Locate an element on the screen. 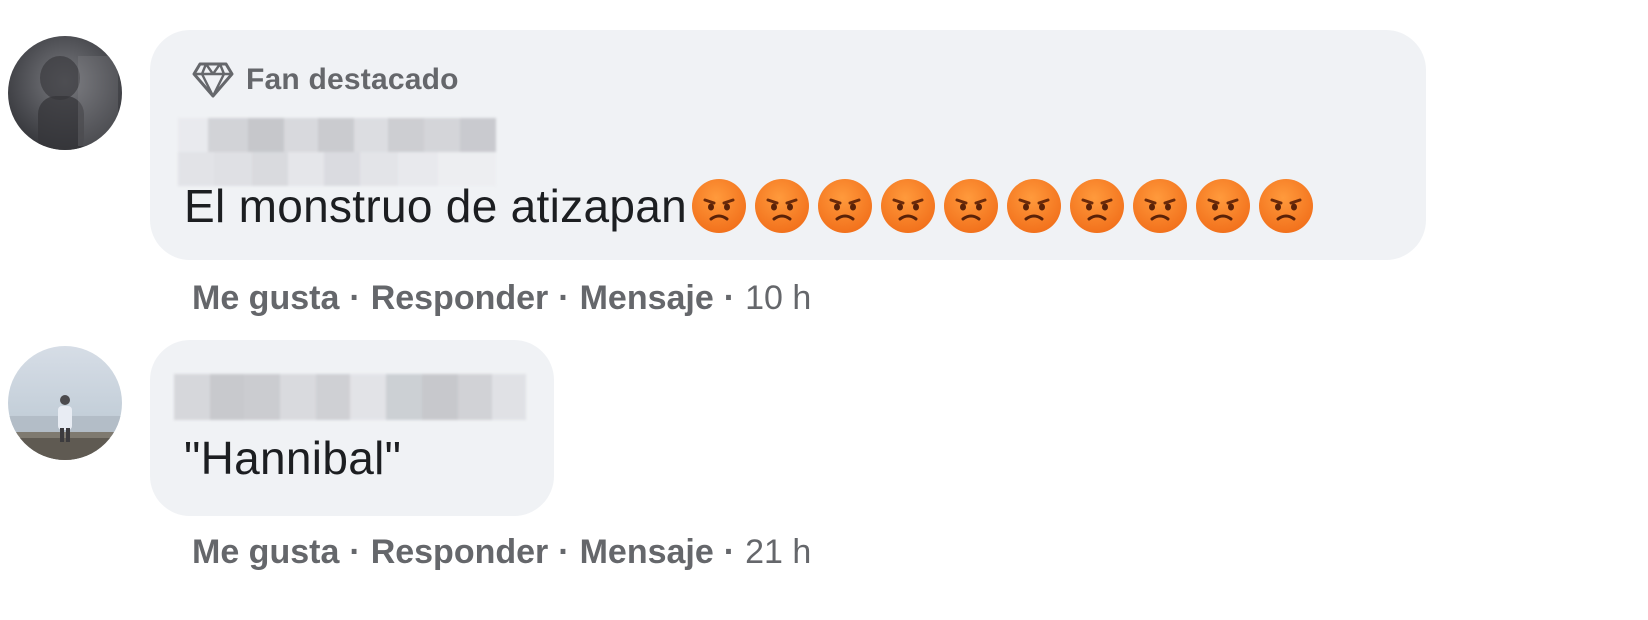  timestamp-link: 10 h is located at coordinates (778, 298).